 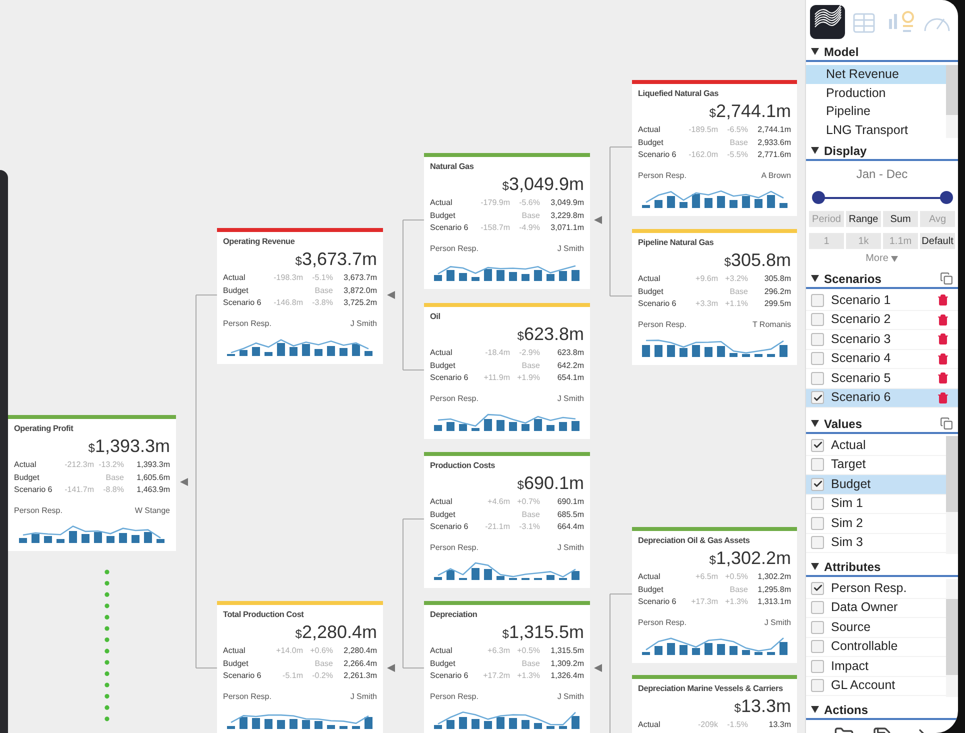 I want to click on section-header: Display, so click(x=839, y=151).